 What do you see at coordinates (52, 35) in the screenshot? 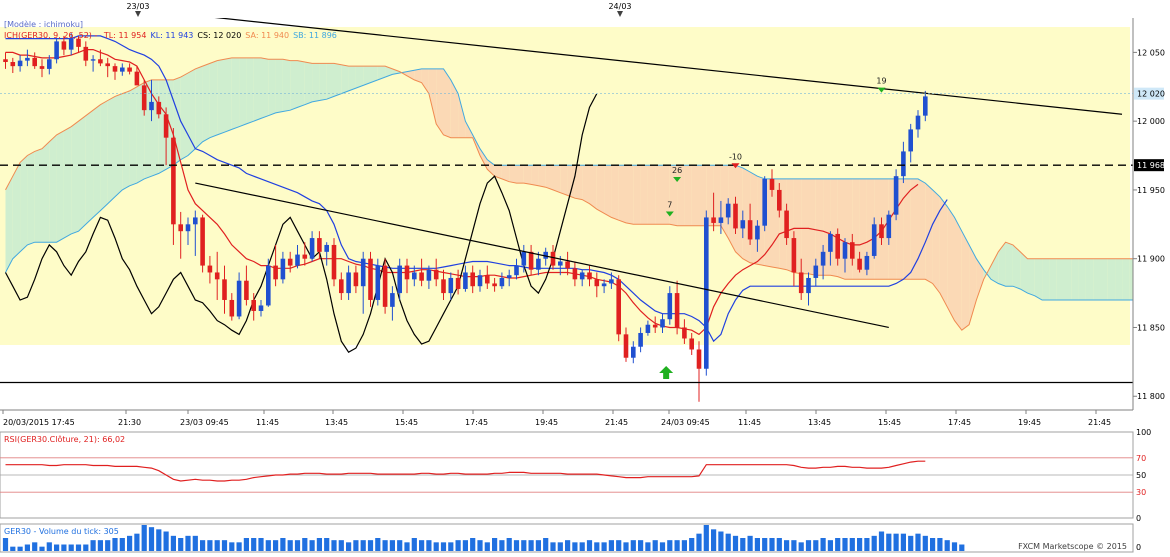
I see `legend-entry: ICH(GER30, 9, 26, 52) -` at bounding box center [52, 35].